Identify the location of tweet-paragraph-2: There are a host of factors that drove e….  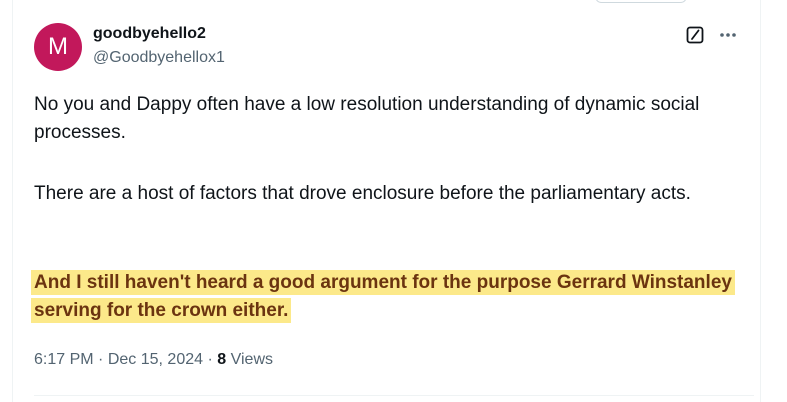
(362, 193).